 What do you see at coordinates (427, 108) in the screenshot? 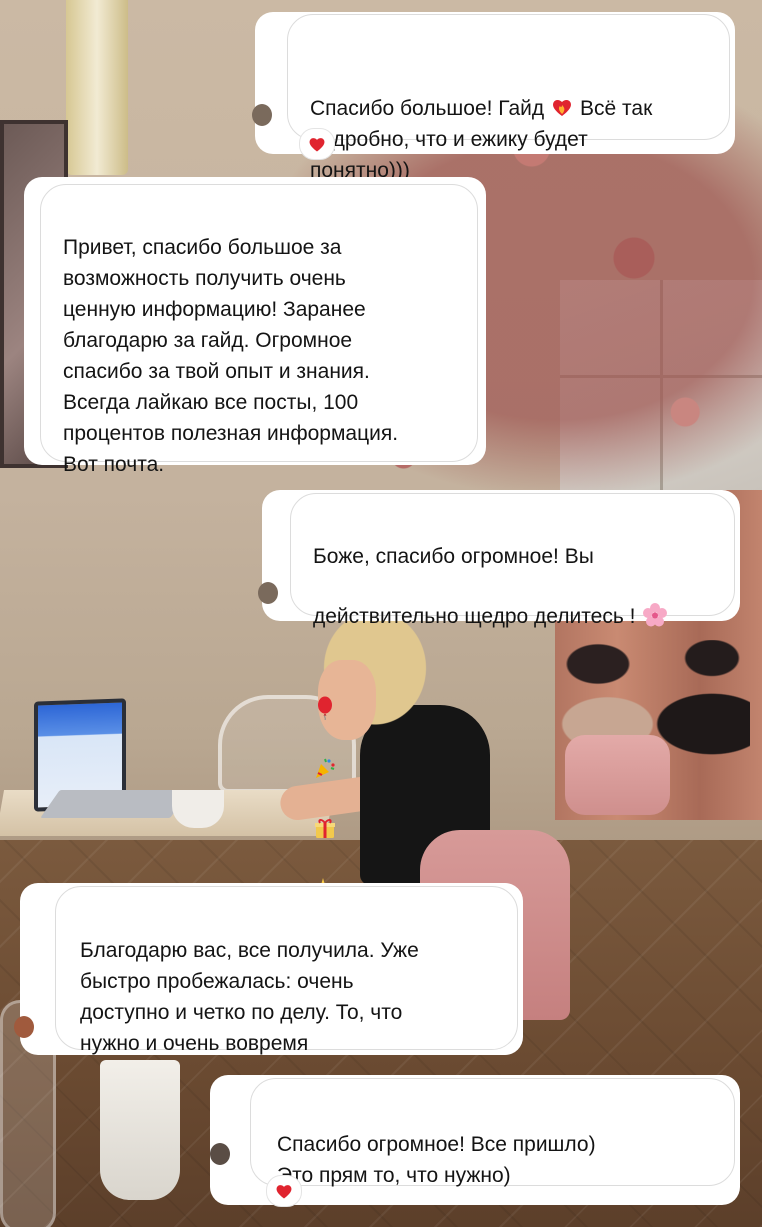
I see `message-text: Спасибо большое! Гайд` at bounding box center [427, 108].